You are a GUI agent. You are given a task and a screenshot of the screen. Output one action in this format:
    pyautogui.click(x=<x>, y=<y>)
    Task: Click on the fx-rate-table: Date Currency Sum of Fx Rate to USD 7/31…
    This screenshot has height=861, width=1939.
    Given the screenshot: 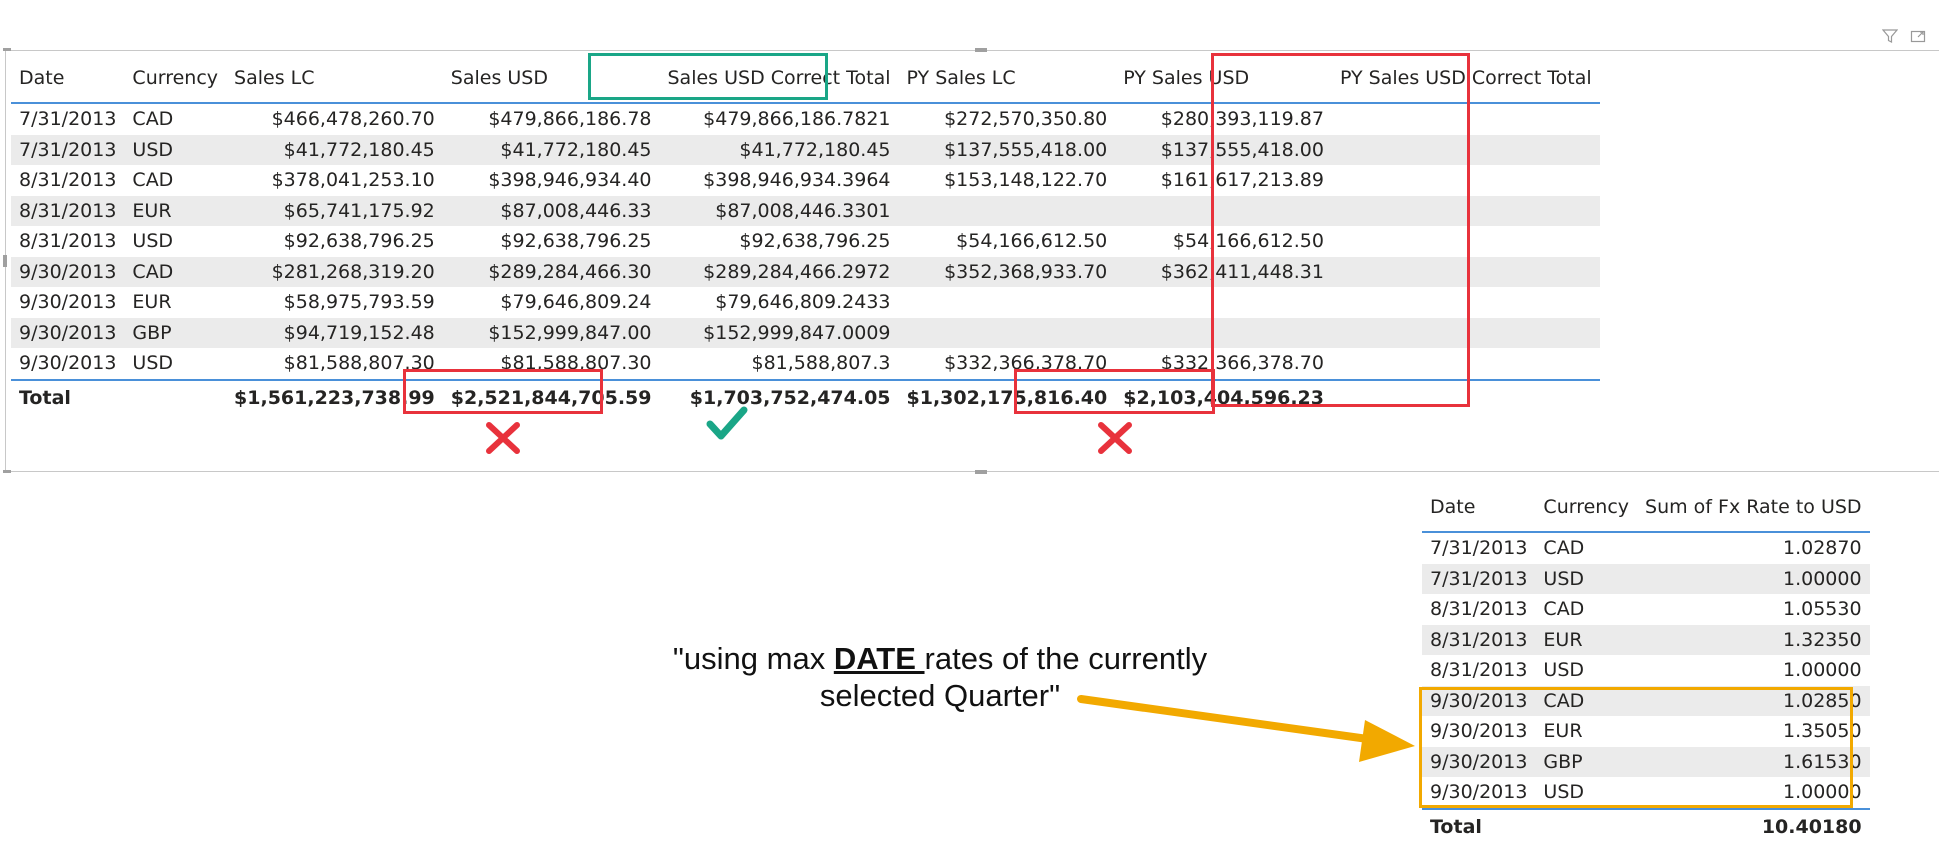 What is the action you would take?
    pyautogui.click(x=1646, y=663)
    